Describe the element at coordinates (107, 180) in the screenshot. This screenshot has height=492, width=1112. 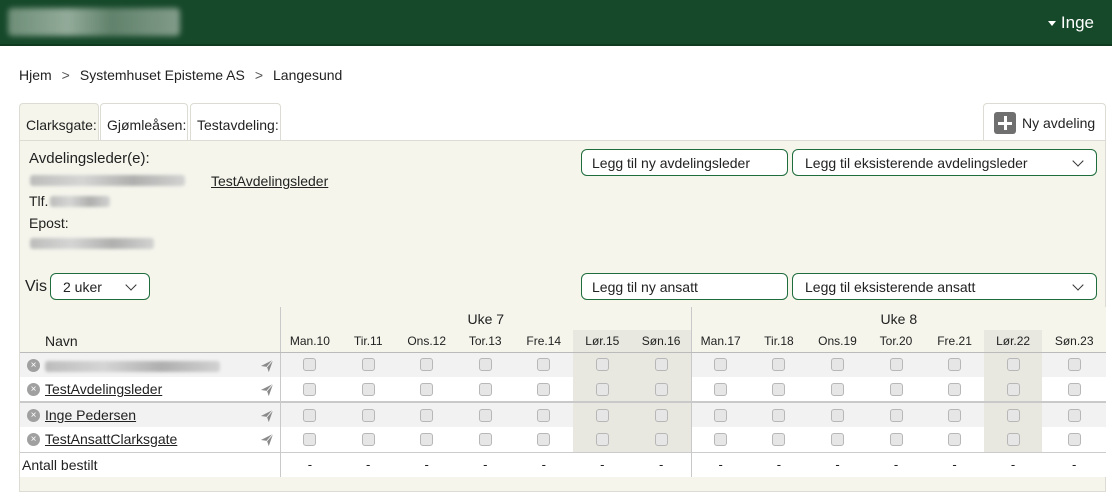
I see `leader-name-redacted` at that location.